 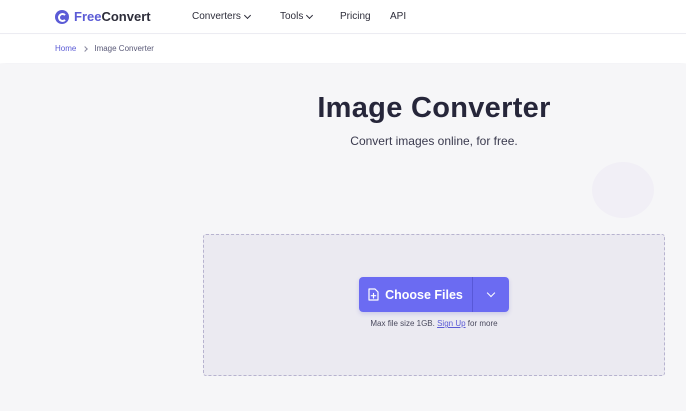 I want to click on nav-tools: Tools, so click(x=297, y=16).